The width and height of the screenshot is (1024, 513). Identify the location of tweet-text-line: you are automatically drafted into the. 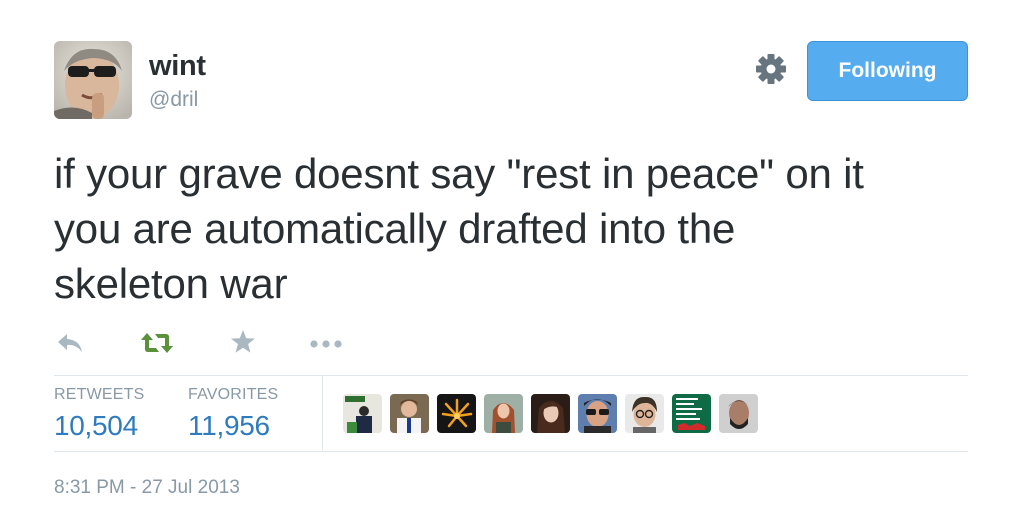
(395, 228).